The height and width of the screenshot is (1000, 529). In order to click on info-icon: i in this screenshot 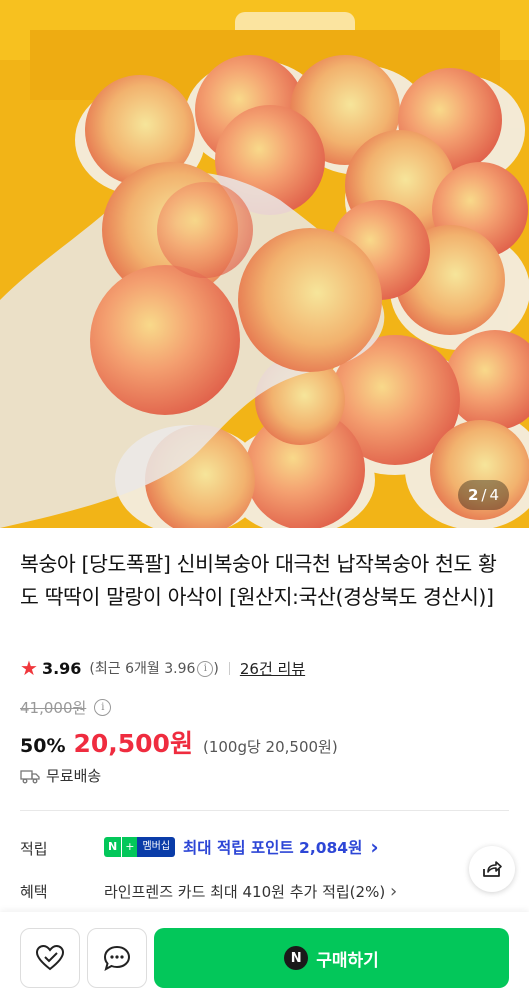, I will do `click(205, 669)`.